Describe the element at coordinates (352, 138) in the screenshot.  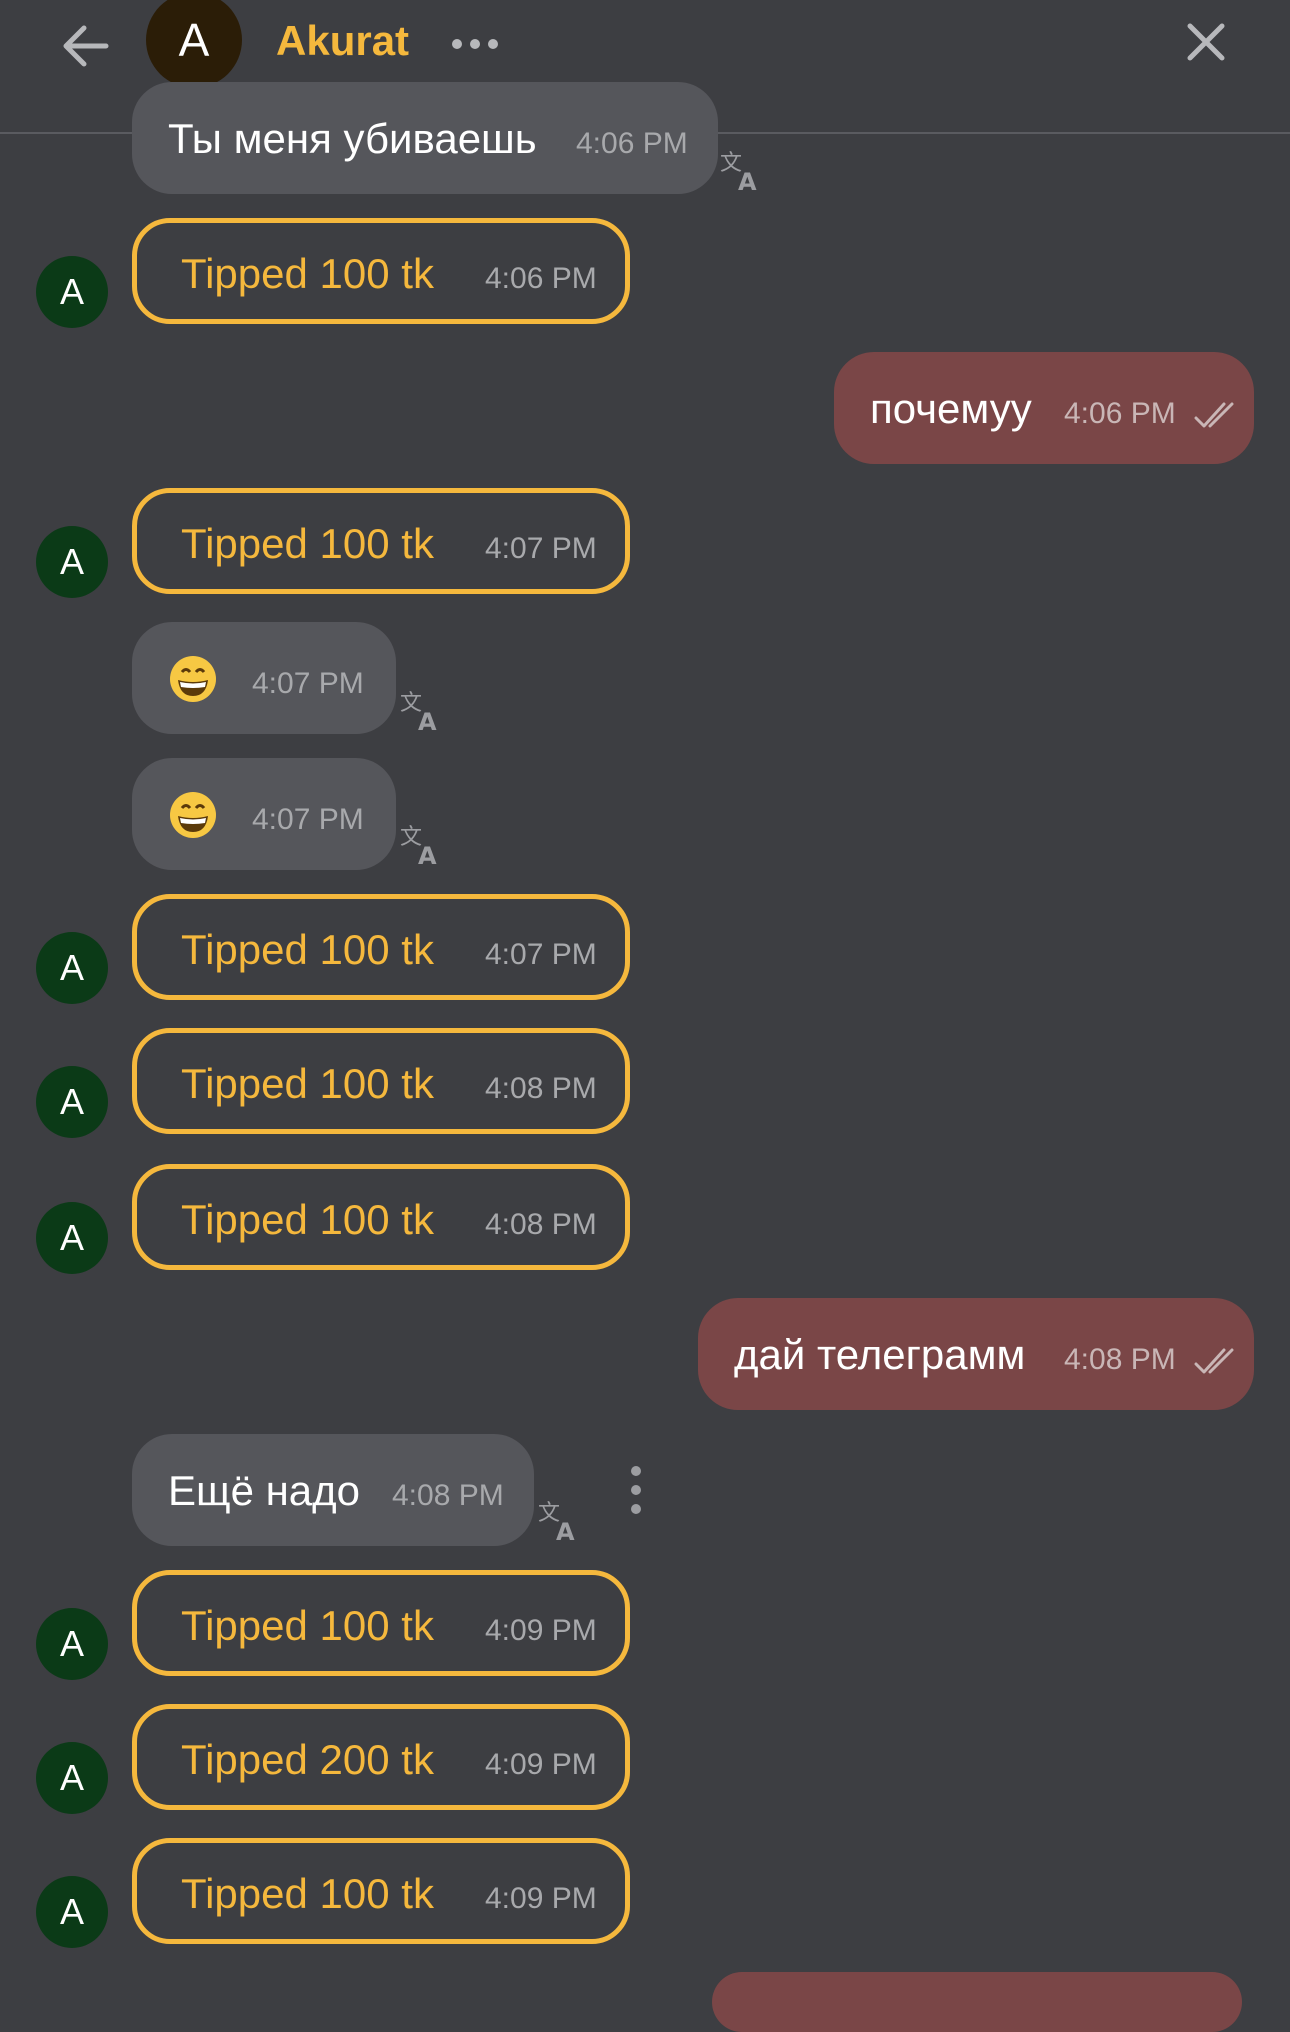
I see `message-text: Ты меня убиваешь` at that location.